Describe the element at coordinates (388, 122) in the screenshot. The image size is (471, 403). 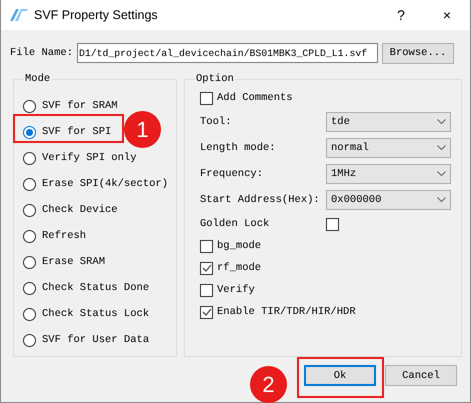
I see `dropdown: tde` at that location.